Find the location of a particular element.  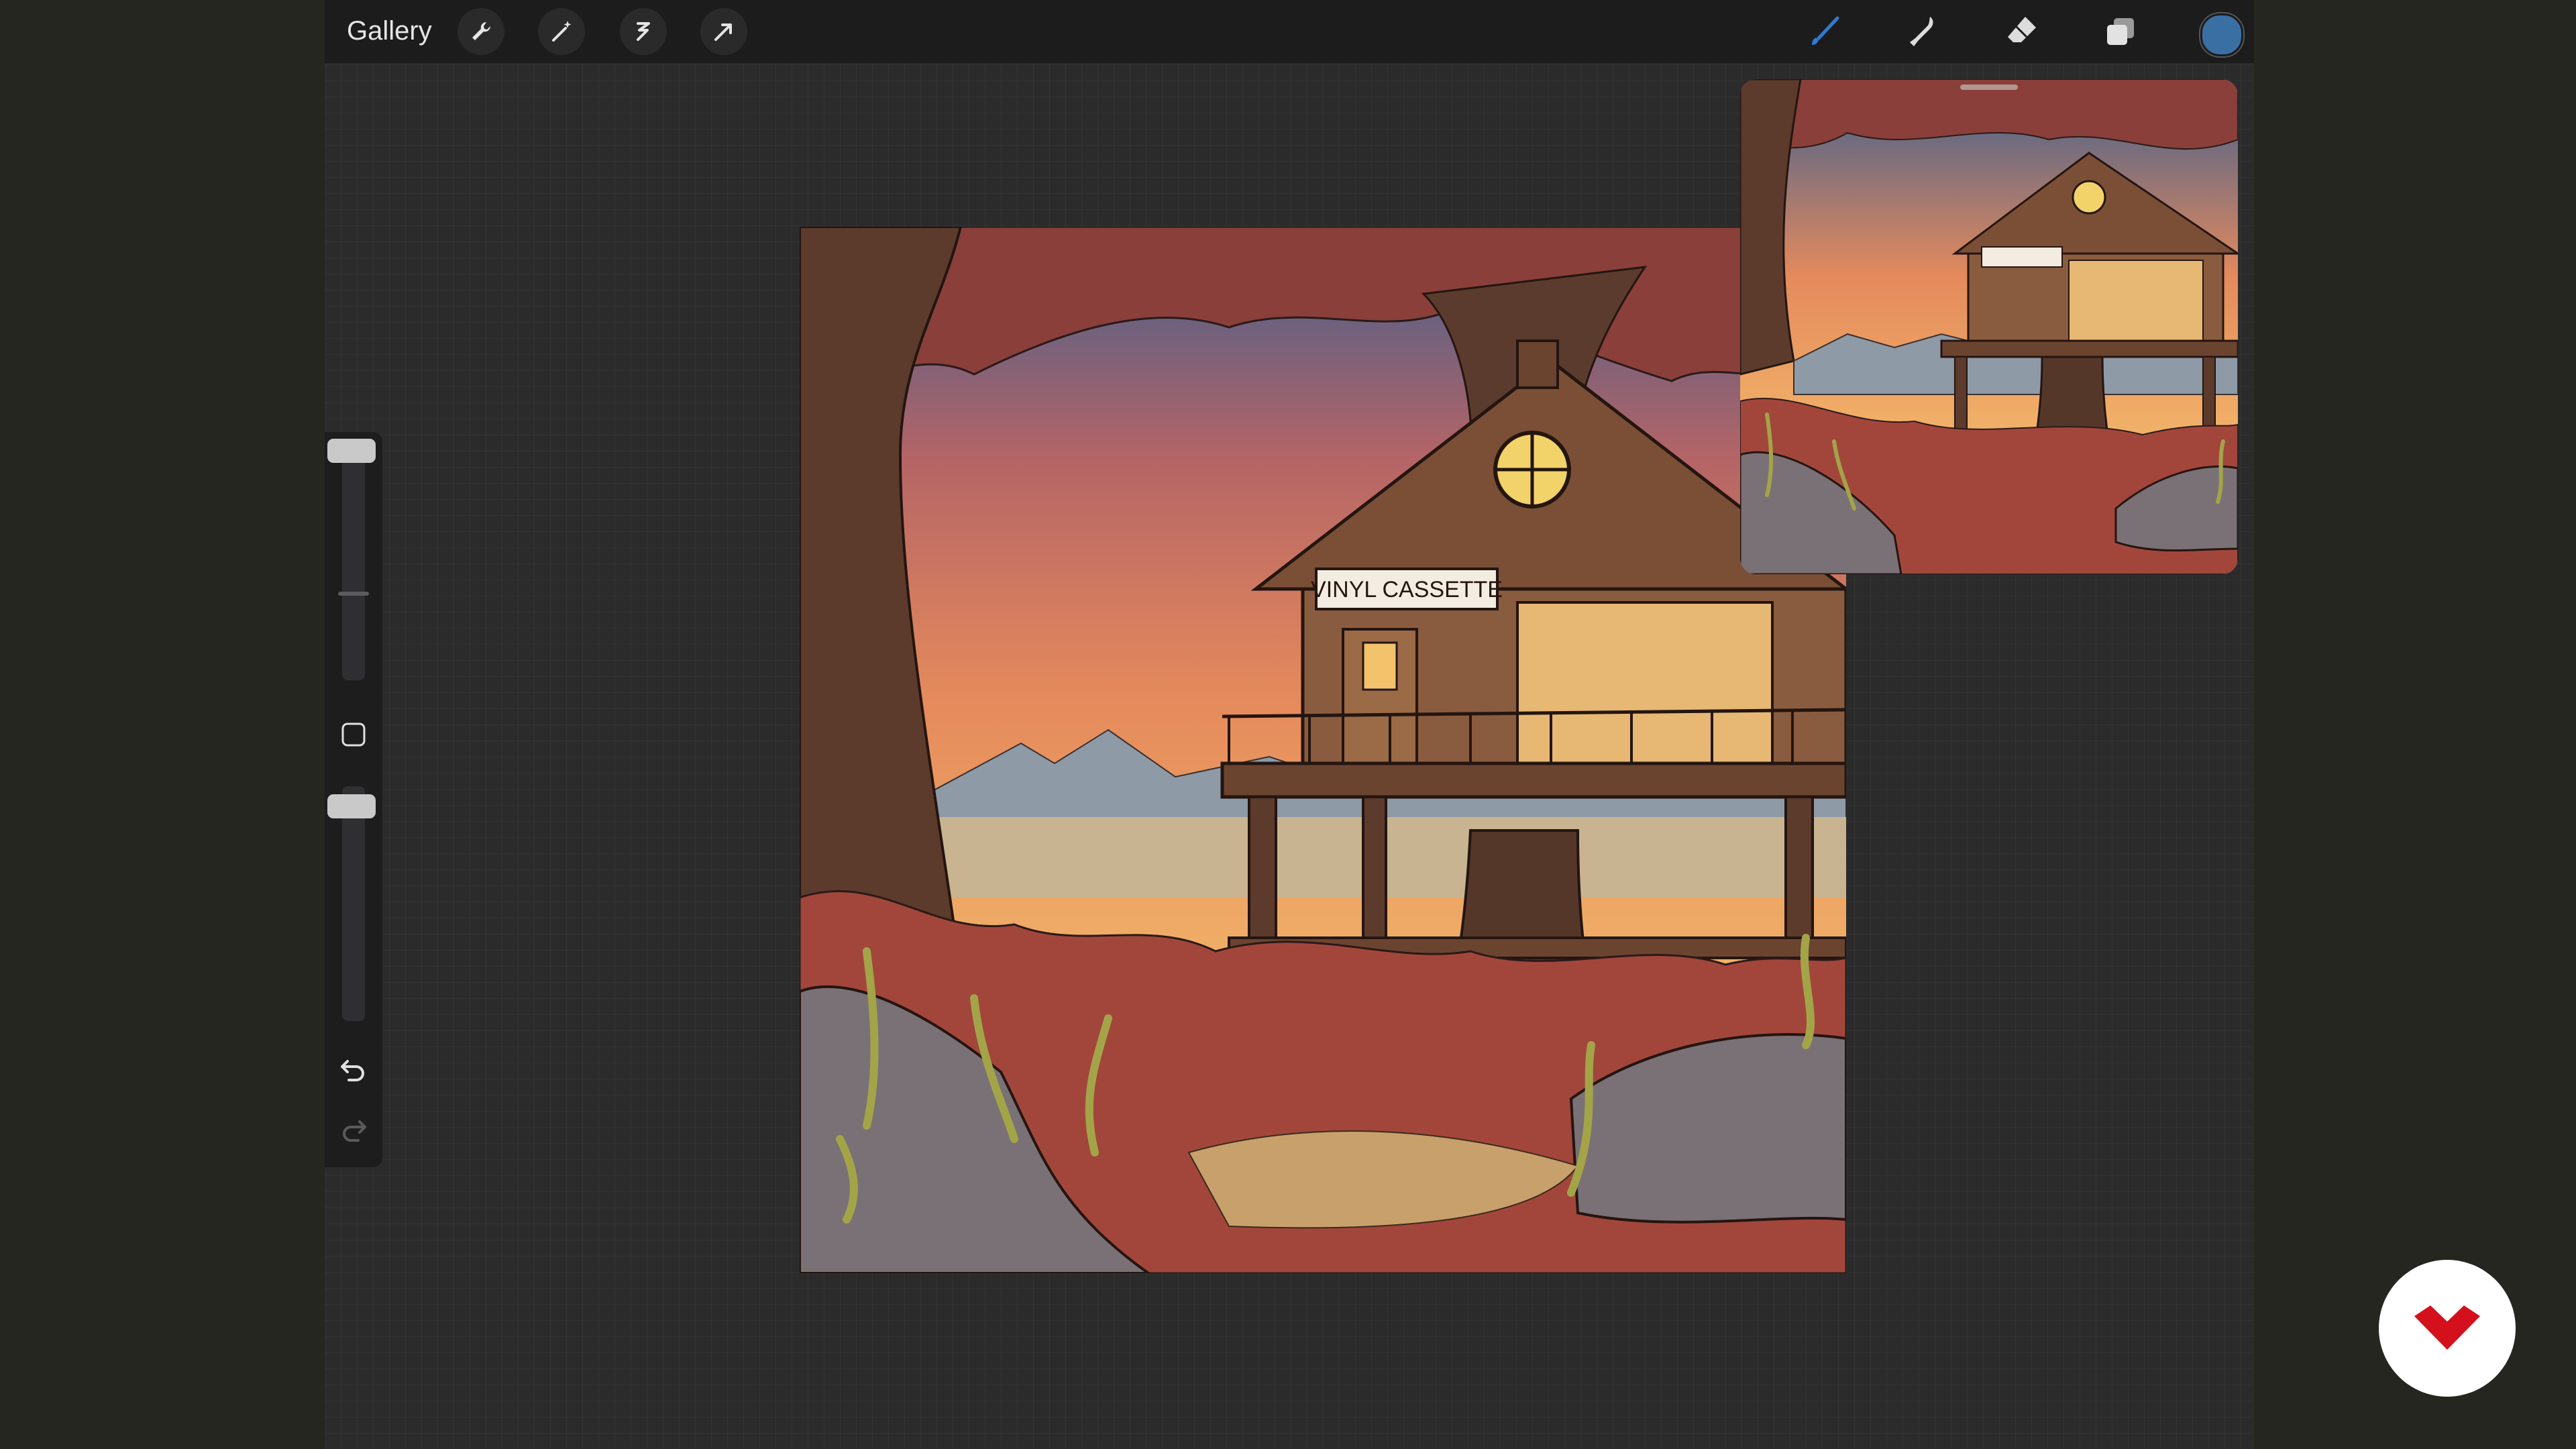

redo-button is located at coordinates (353, 1129).